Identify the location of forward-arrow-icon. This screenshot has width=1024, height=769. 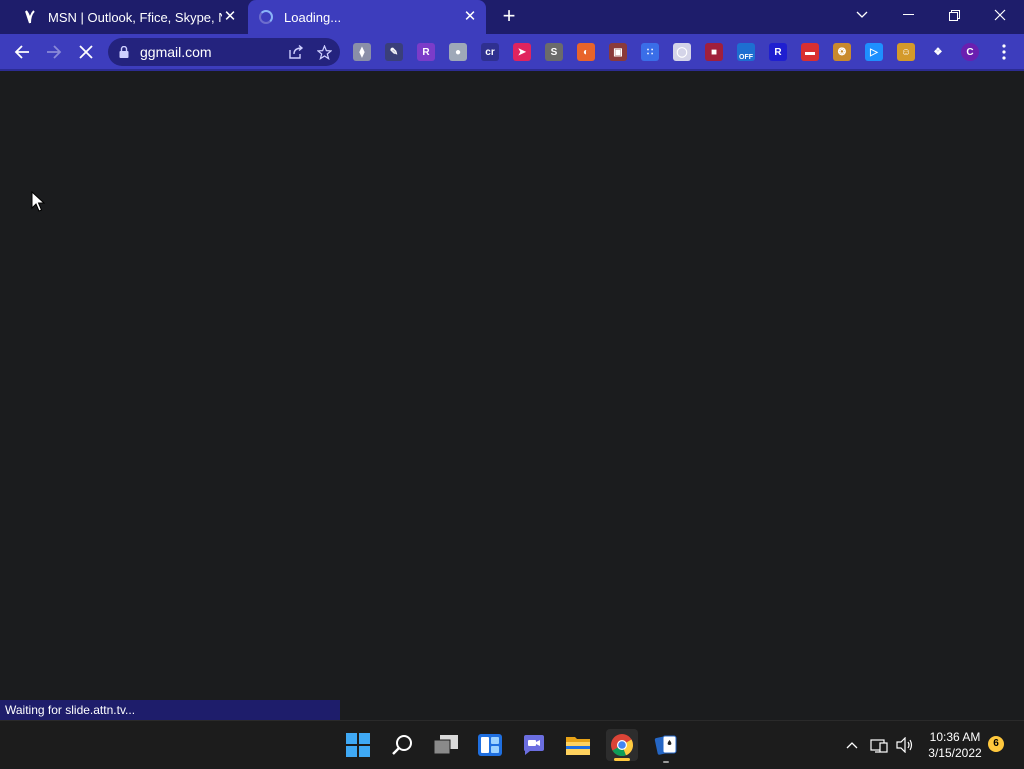
(54, 52).